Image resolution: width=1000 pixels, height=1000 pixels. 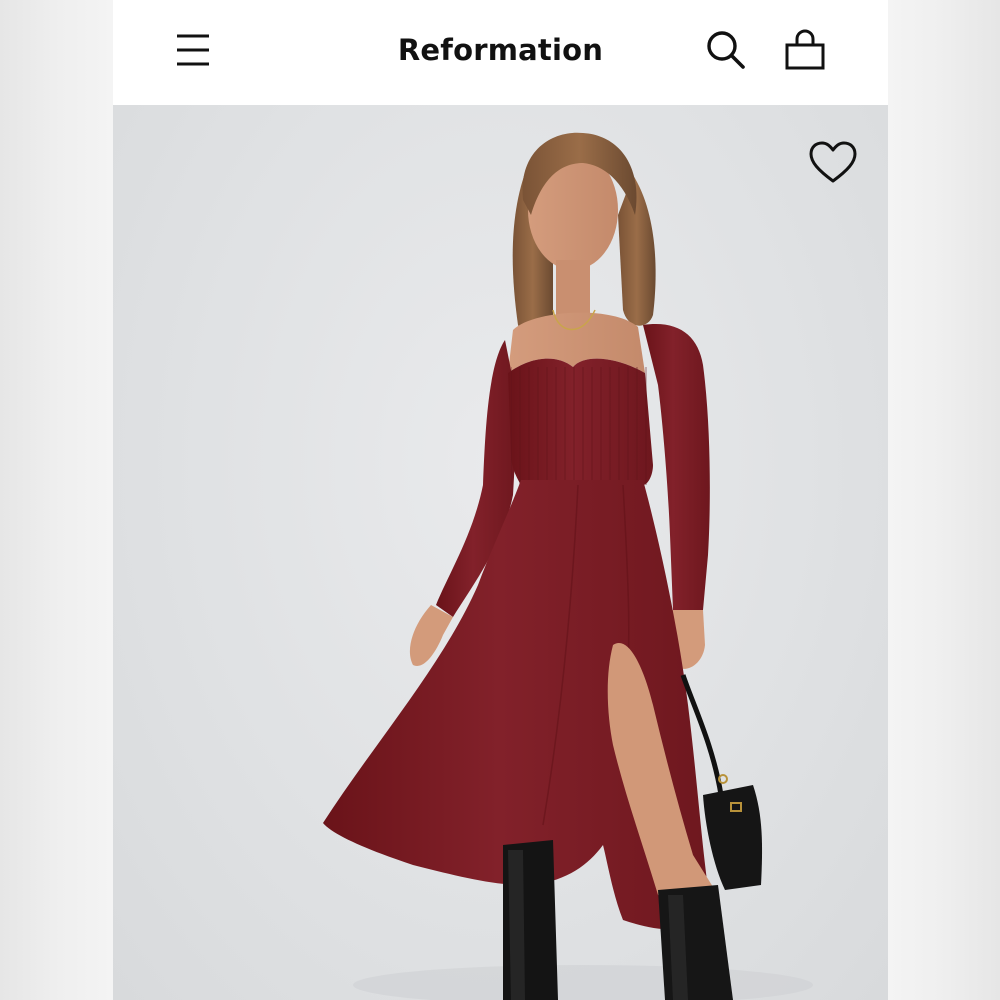 I want to click on top-nav-bar: Reformation, so click(x=500, y=52).